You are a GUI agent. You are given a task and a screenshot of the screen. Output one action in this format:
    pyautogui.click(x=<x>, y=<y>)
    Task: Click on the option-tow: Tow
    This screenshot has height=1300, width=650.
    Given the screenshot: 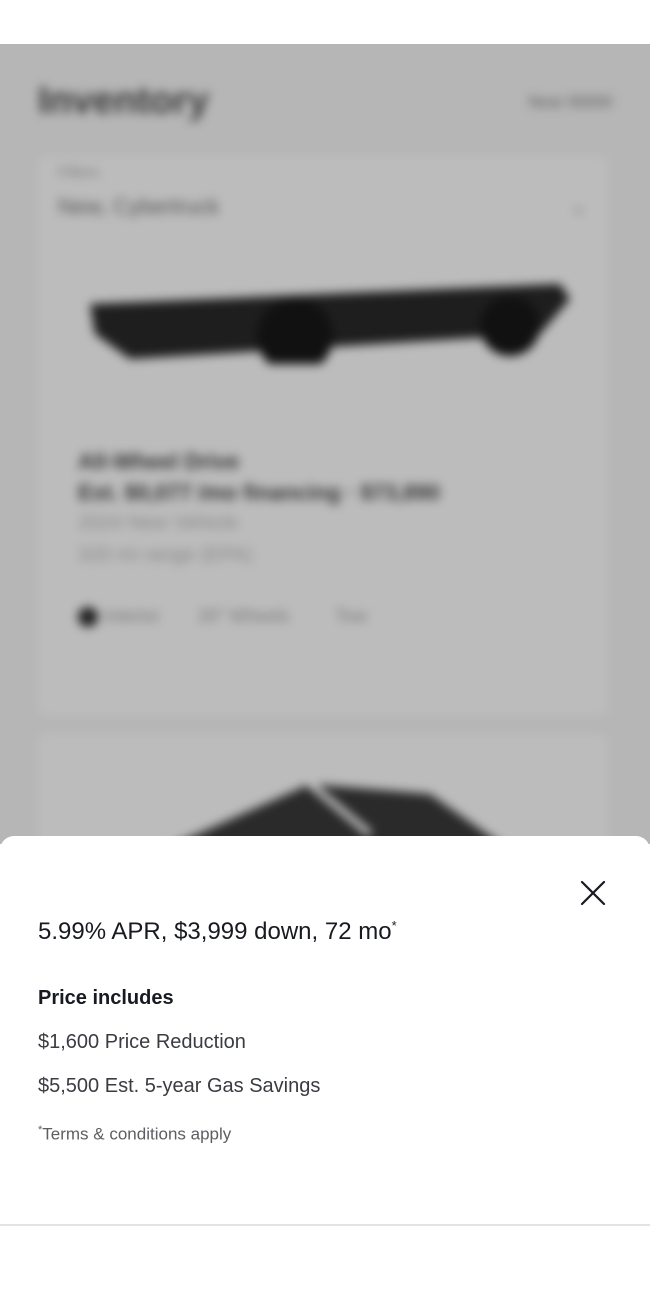 What is the action you would take?
    pyautogui.click(x=351, y=616)
    